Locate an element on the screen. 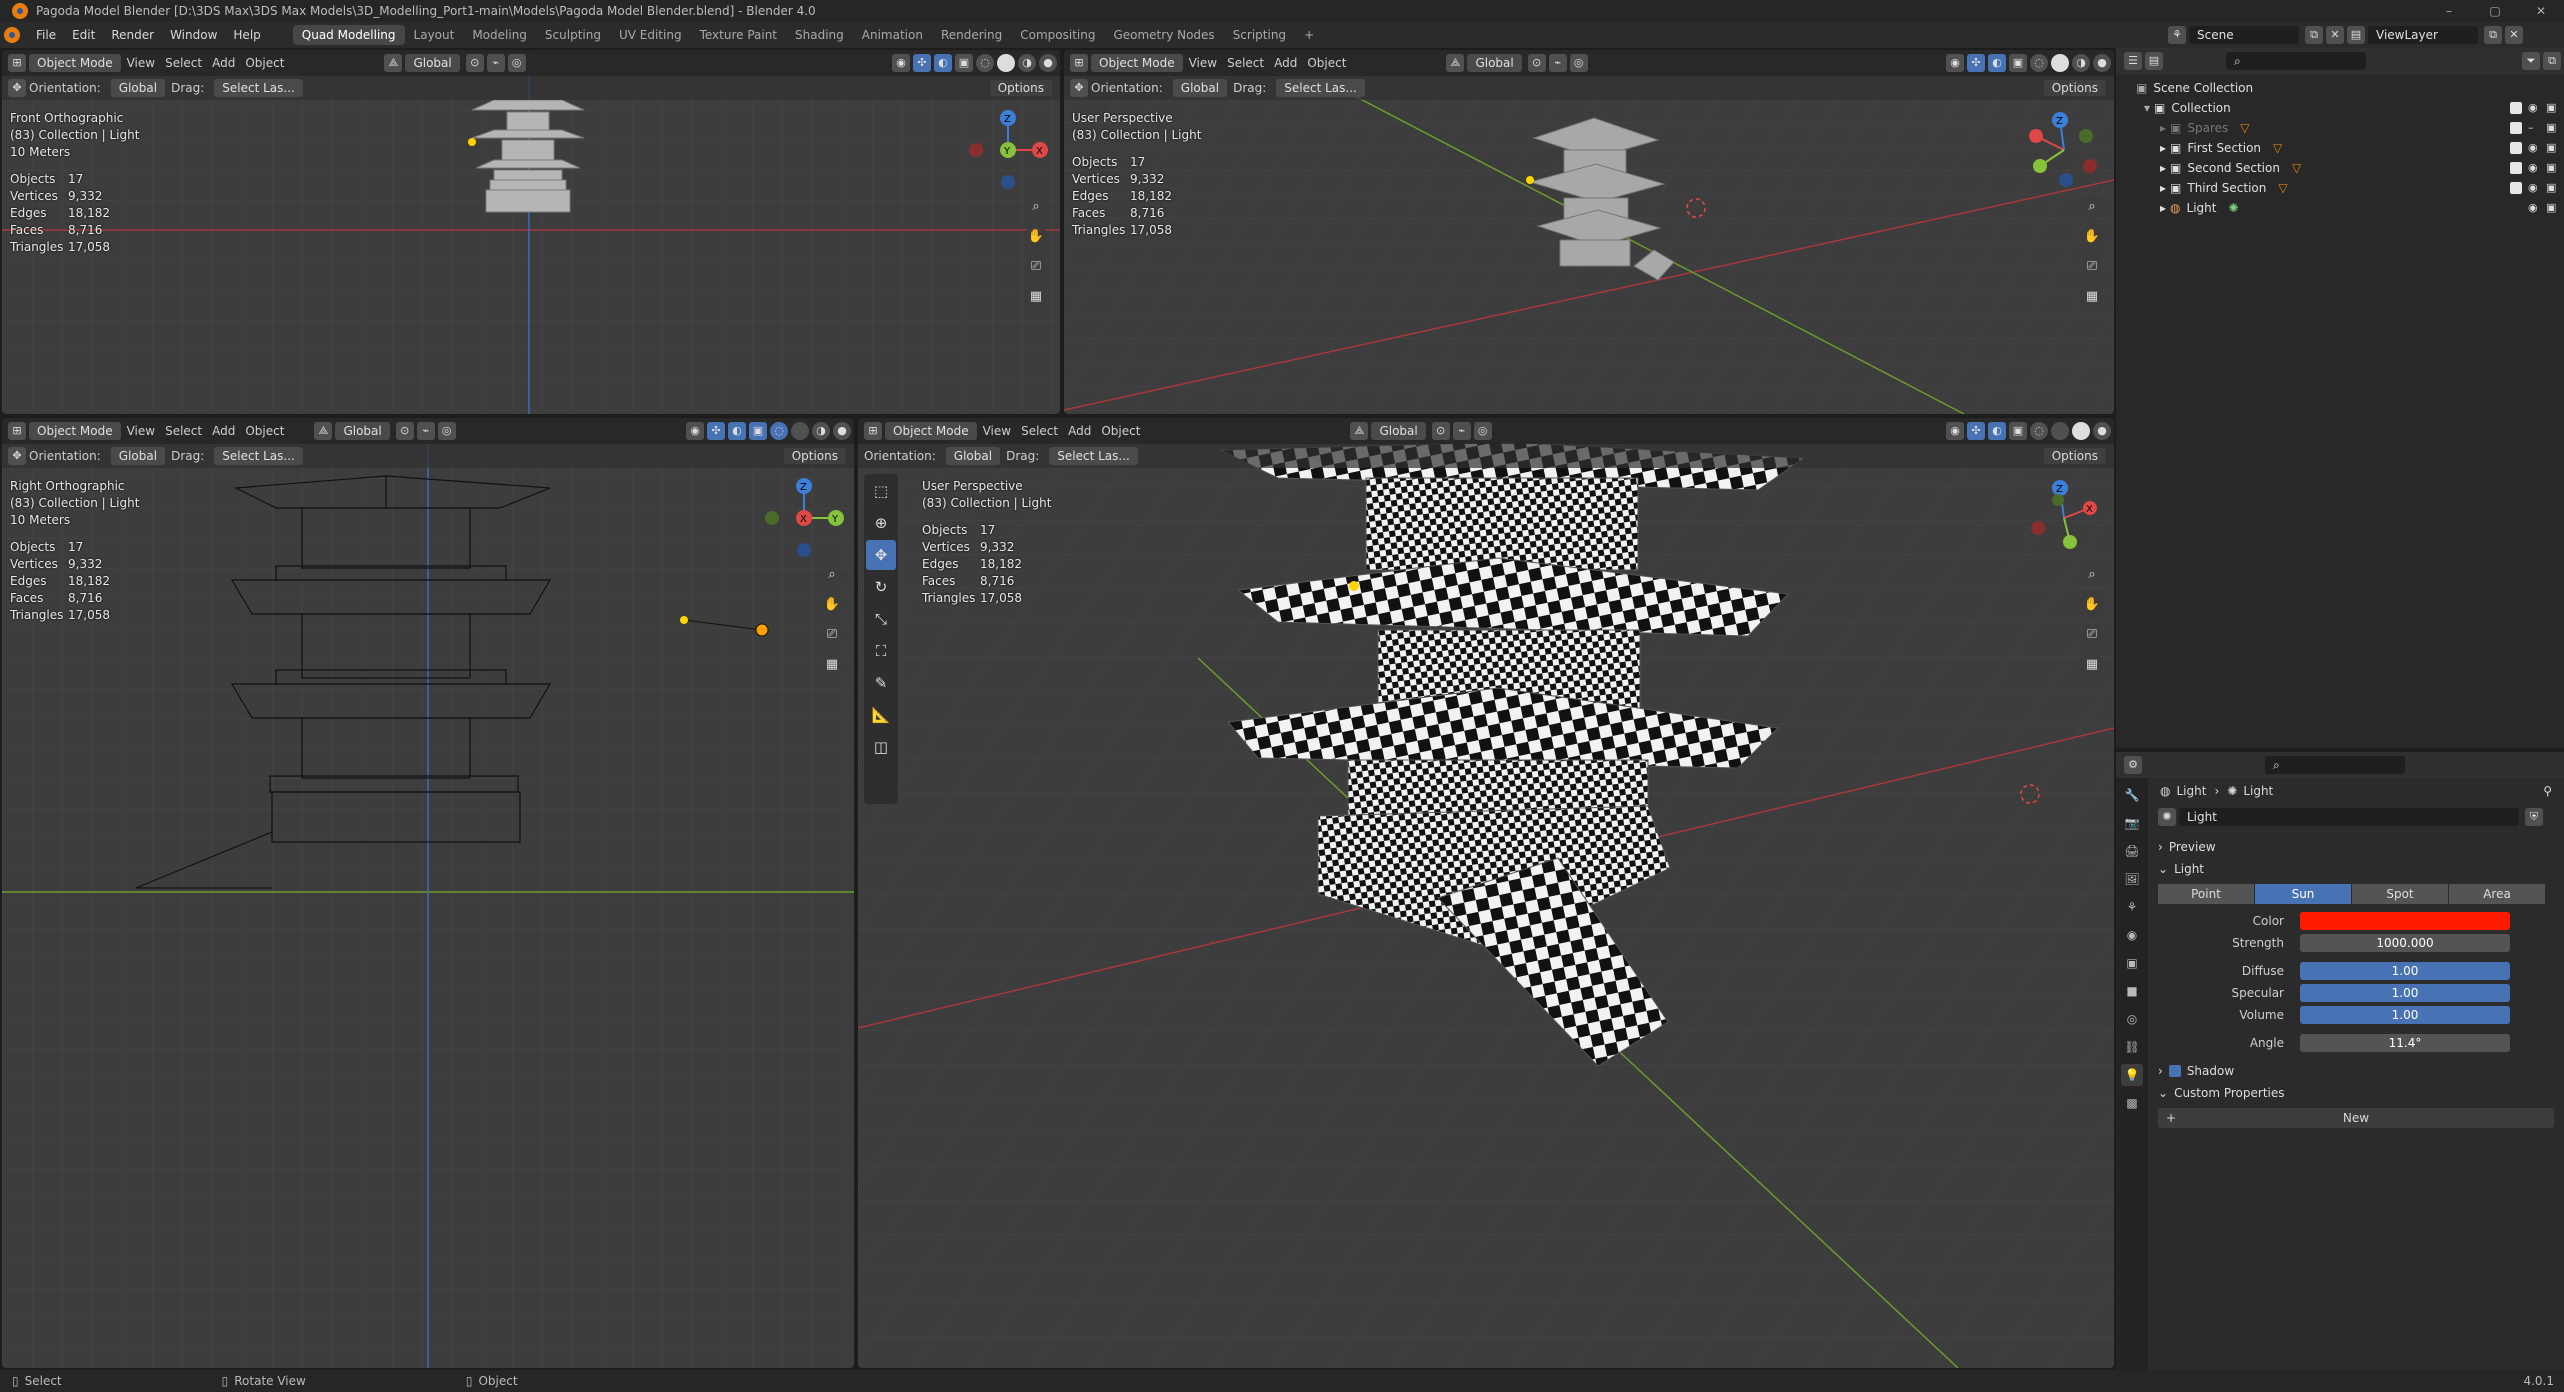  collection-tab-icon: ▣ is located at coordinates (2132, 963).